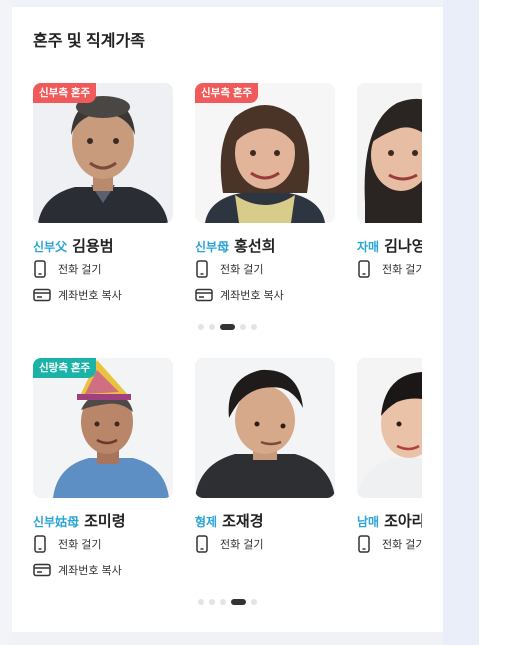  I want to click on bride-carousel-pagination, so click(230, 327).